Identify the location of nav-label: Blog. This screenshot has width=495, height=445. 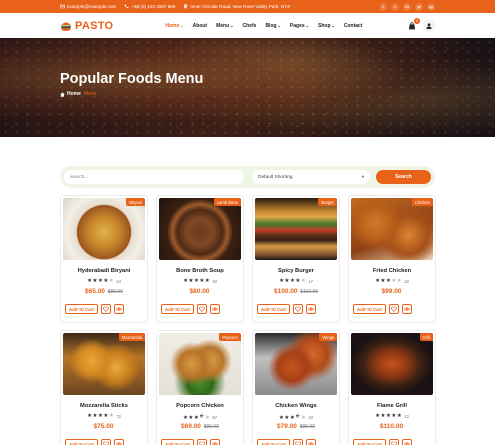
(271, 25).